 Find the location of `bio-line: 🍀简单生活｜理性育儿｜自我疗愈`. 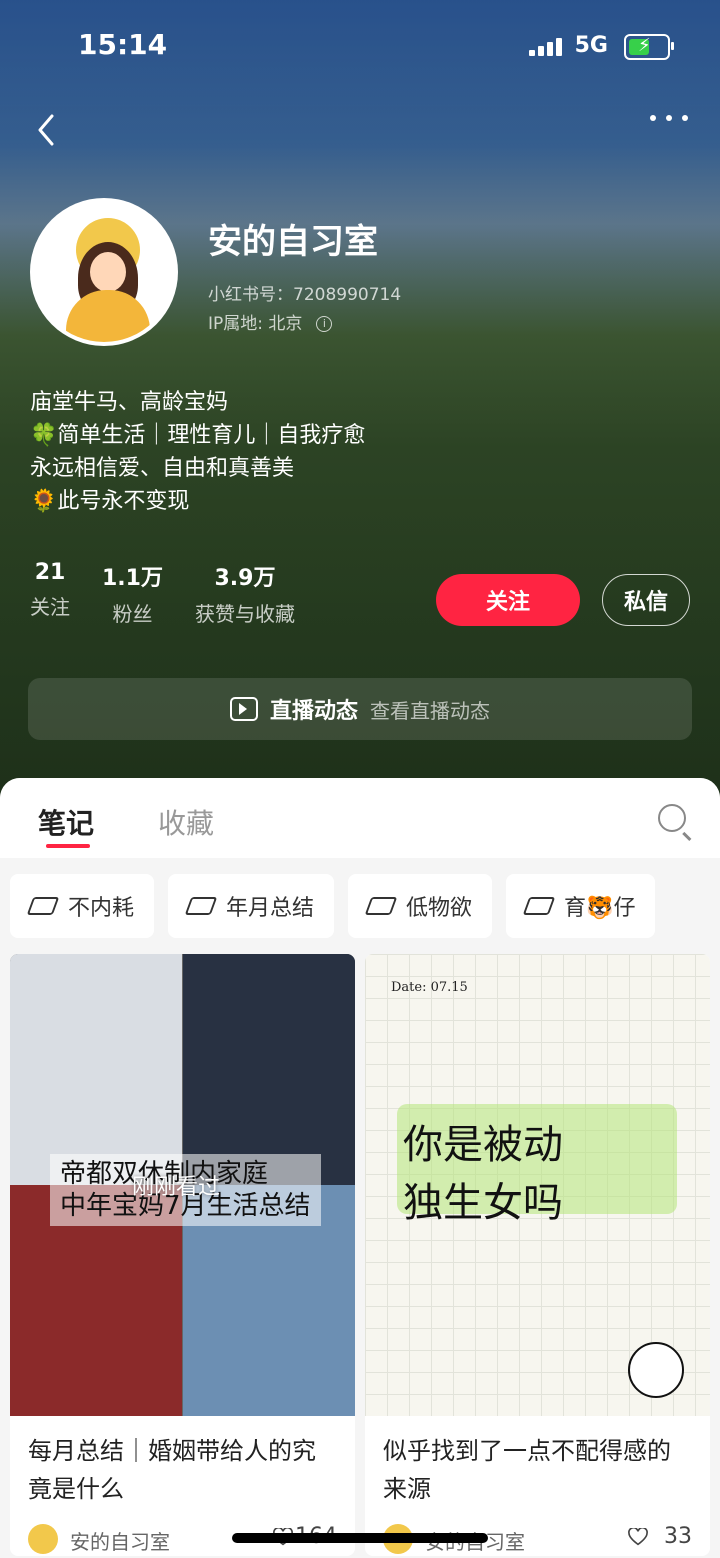

bio-line: 🍀简单生活｜理性育儿｜自我疗愈 is located at coordinates (198, 435).